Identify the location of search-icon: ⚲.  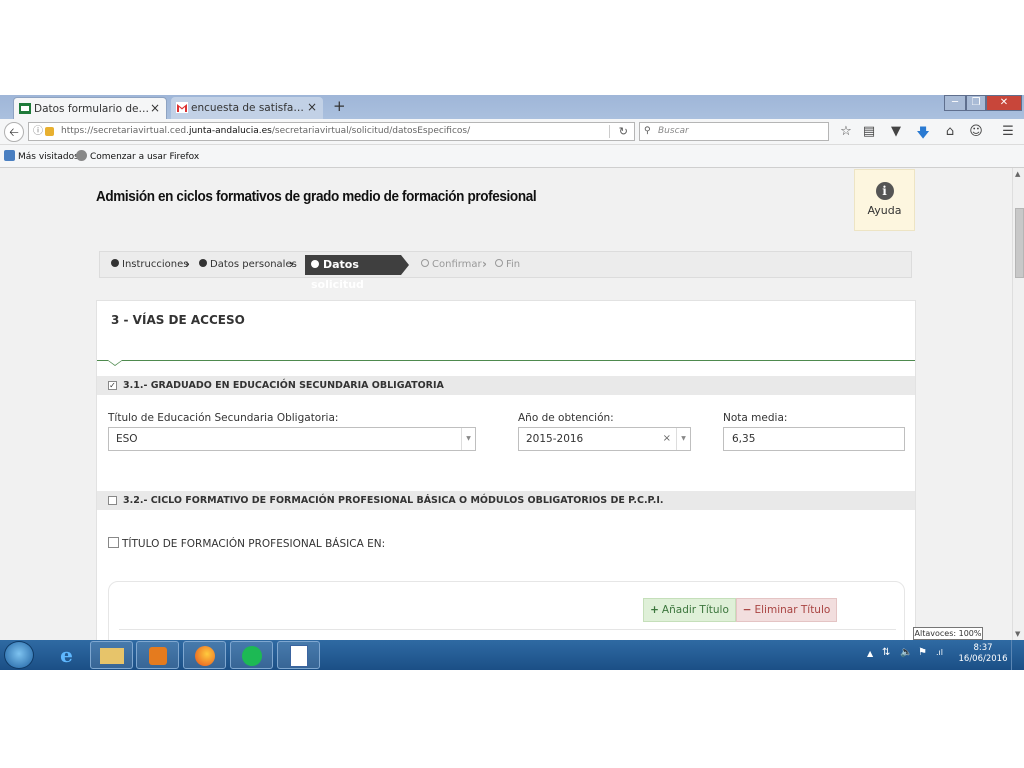
(647, 131).